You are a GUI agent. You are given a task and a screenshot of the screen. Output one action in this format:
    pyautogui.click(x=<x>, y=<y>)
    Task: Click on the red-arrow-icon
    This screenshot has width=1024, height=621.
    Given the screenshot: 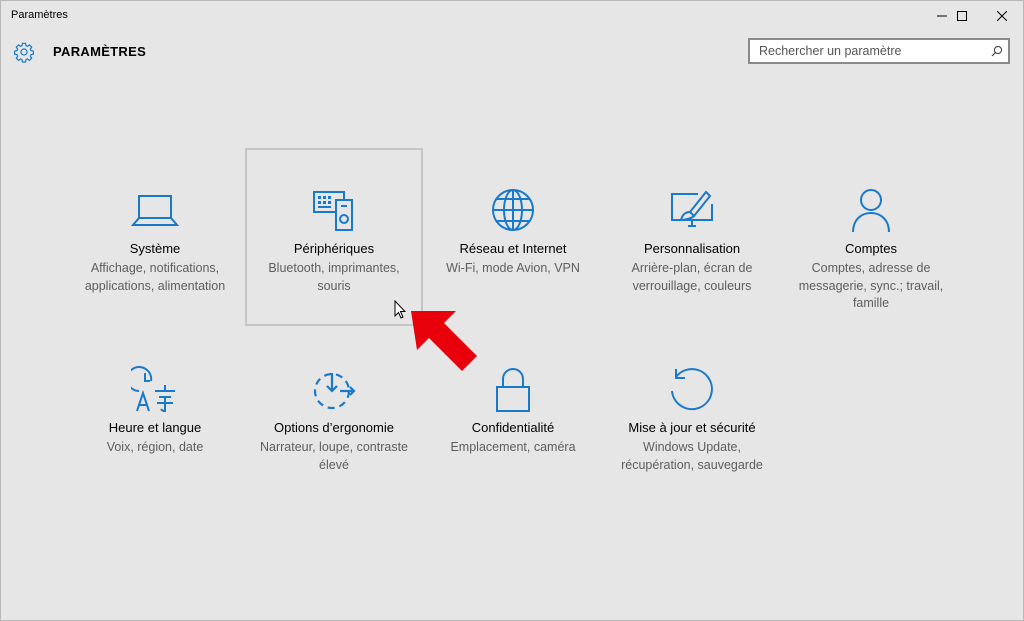 What is the action you would take?
    pyautogui.click(x=444, y=341)
    